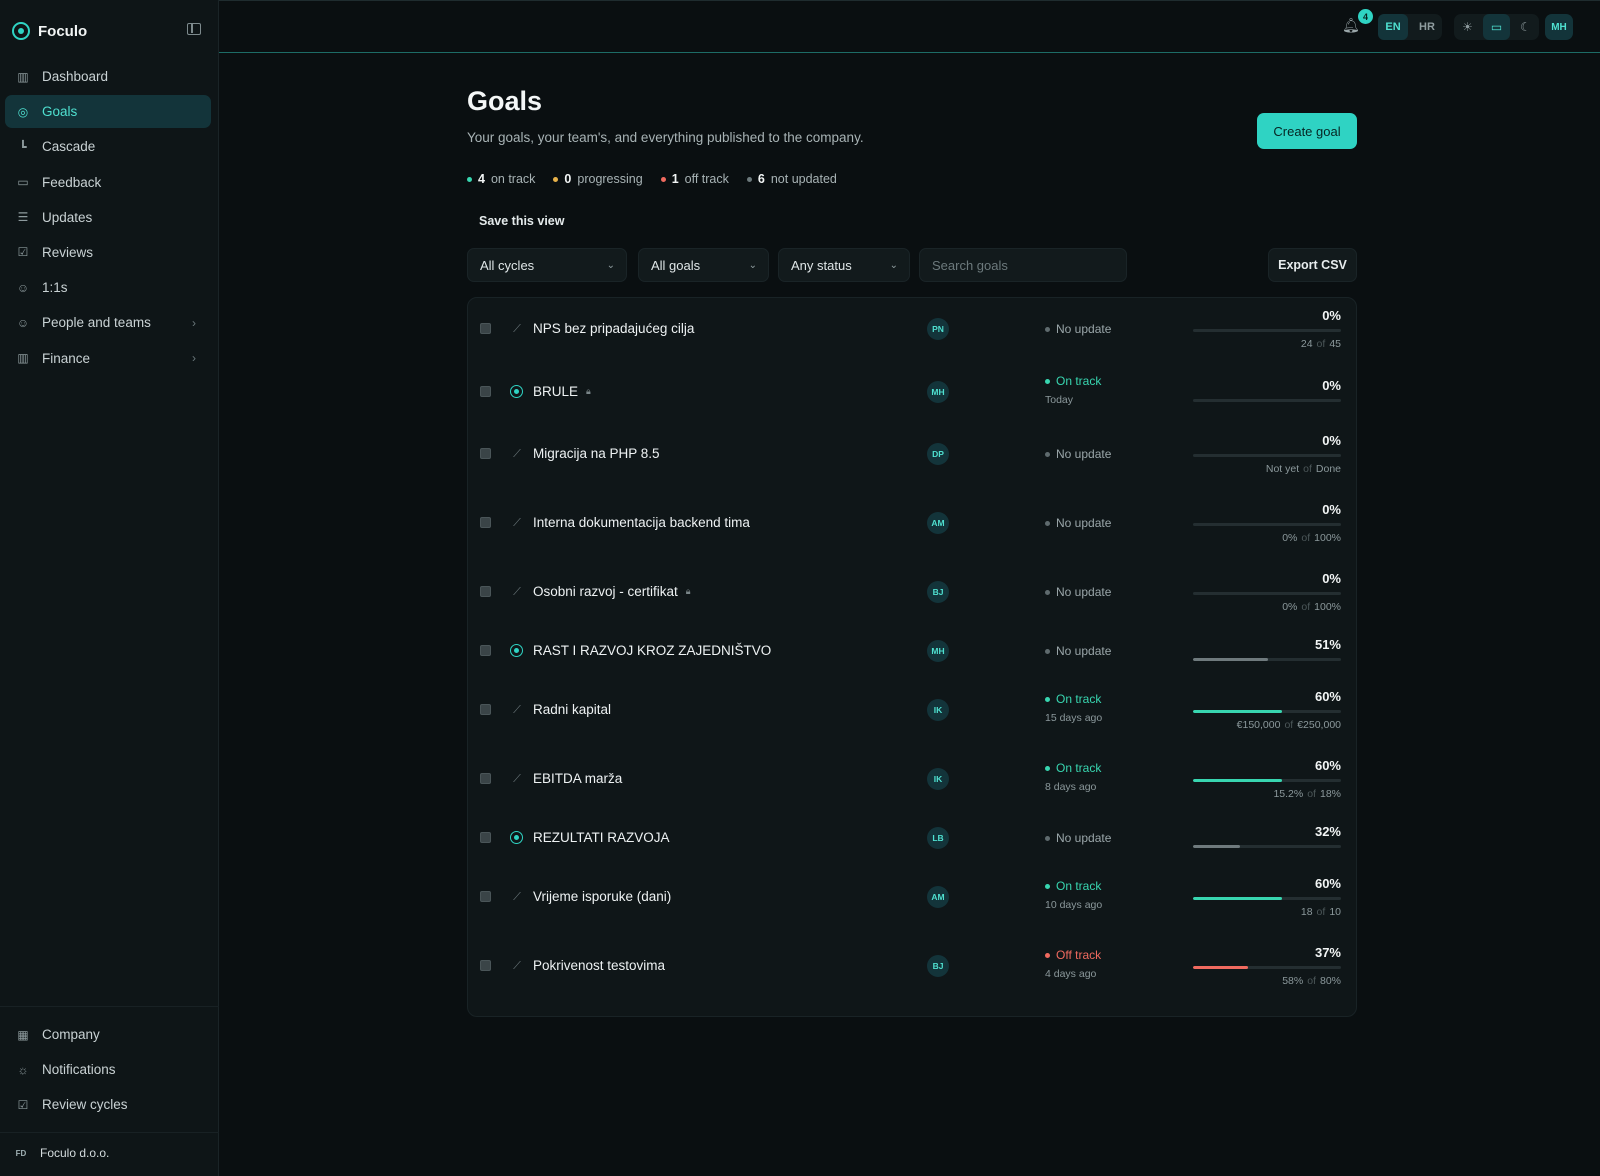  Describe the element at coordinates (108, 358) in the screenshot. I see `sidebar-item-finance: ▥ Finance ›` at that location.